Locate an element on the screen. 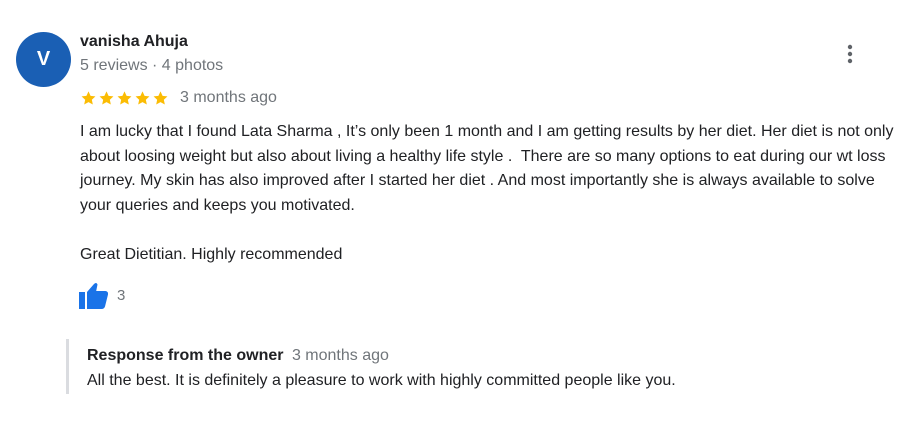 The height and width of the screenshot is (424, 915). thumbs-up-icon is located at coordinates (94, 296).